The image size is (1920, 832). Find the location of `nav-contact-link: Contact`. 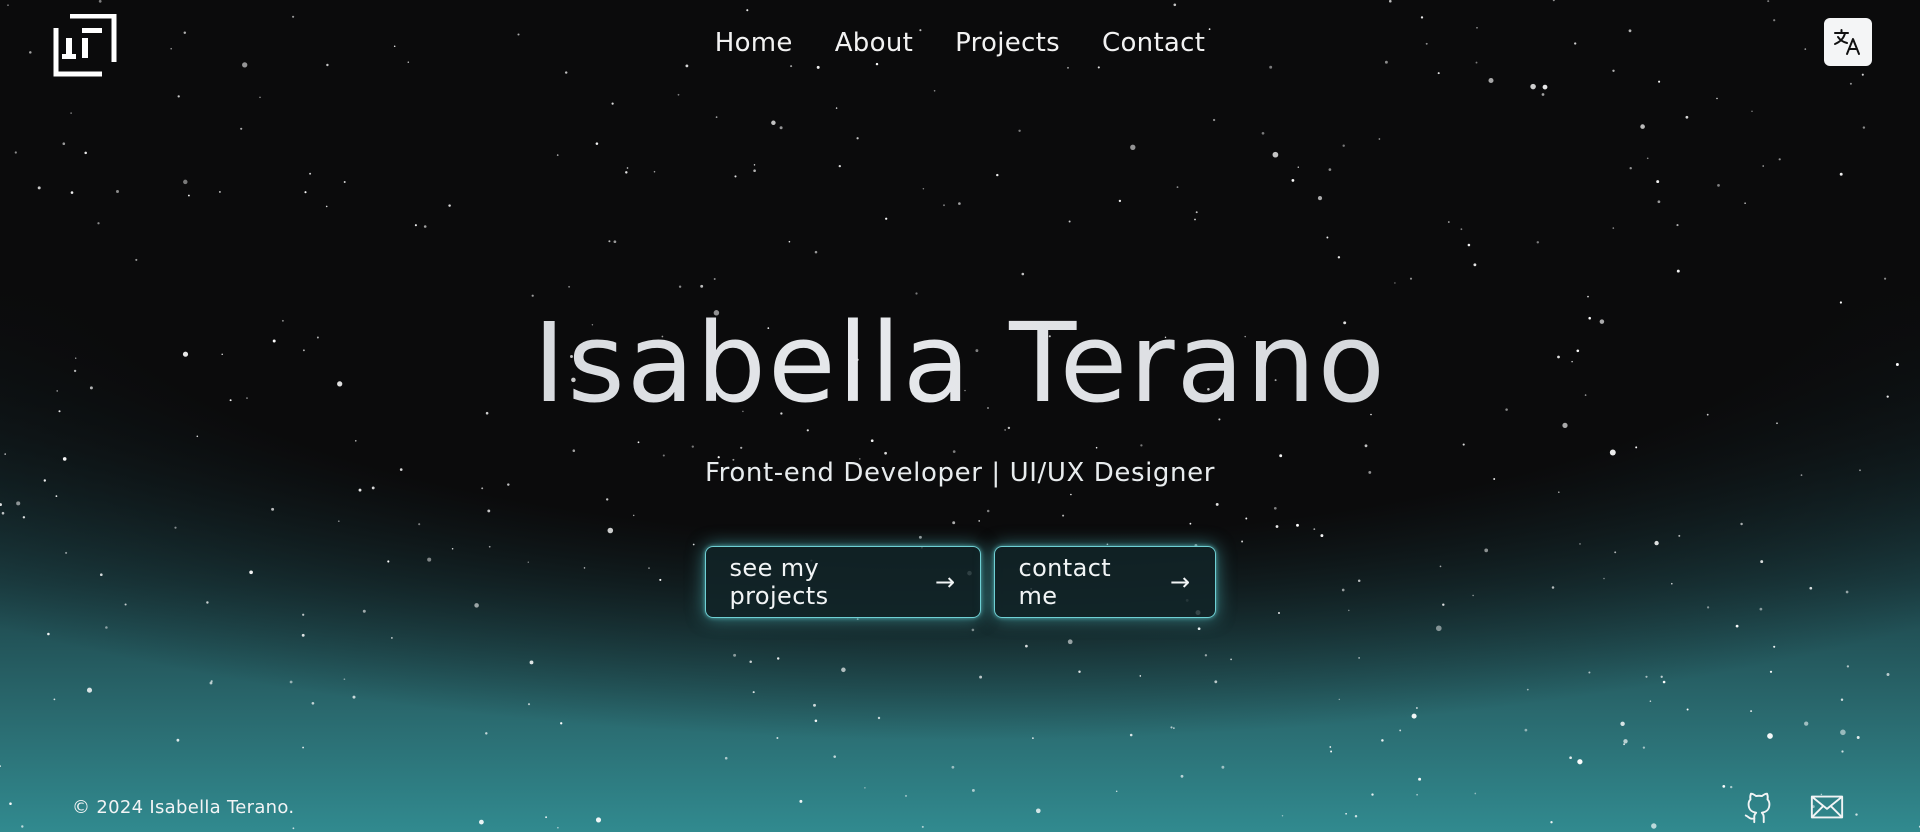

nav-contact-link: Contact is located at coordinates (1153, 43).